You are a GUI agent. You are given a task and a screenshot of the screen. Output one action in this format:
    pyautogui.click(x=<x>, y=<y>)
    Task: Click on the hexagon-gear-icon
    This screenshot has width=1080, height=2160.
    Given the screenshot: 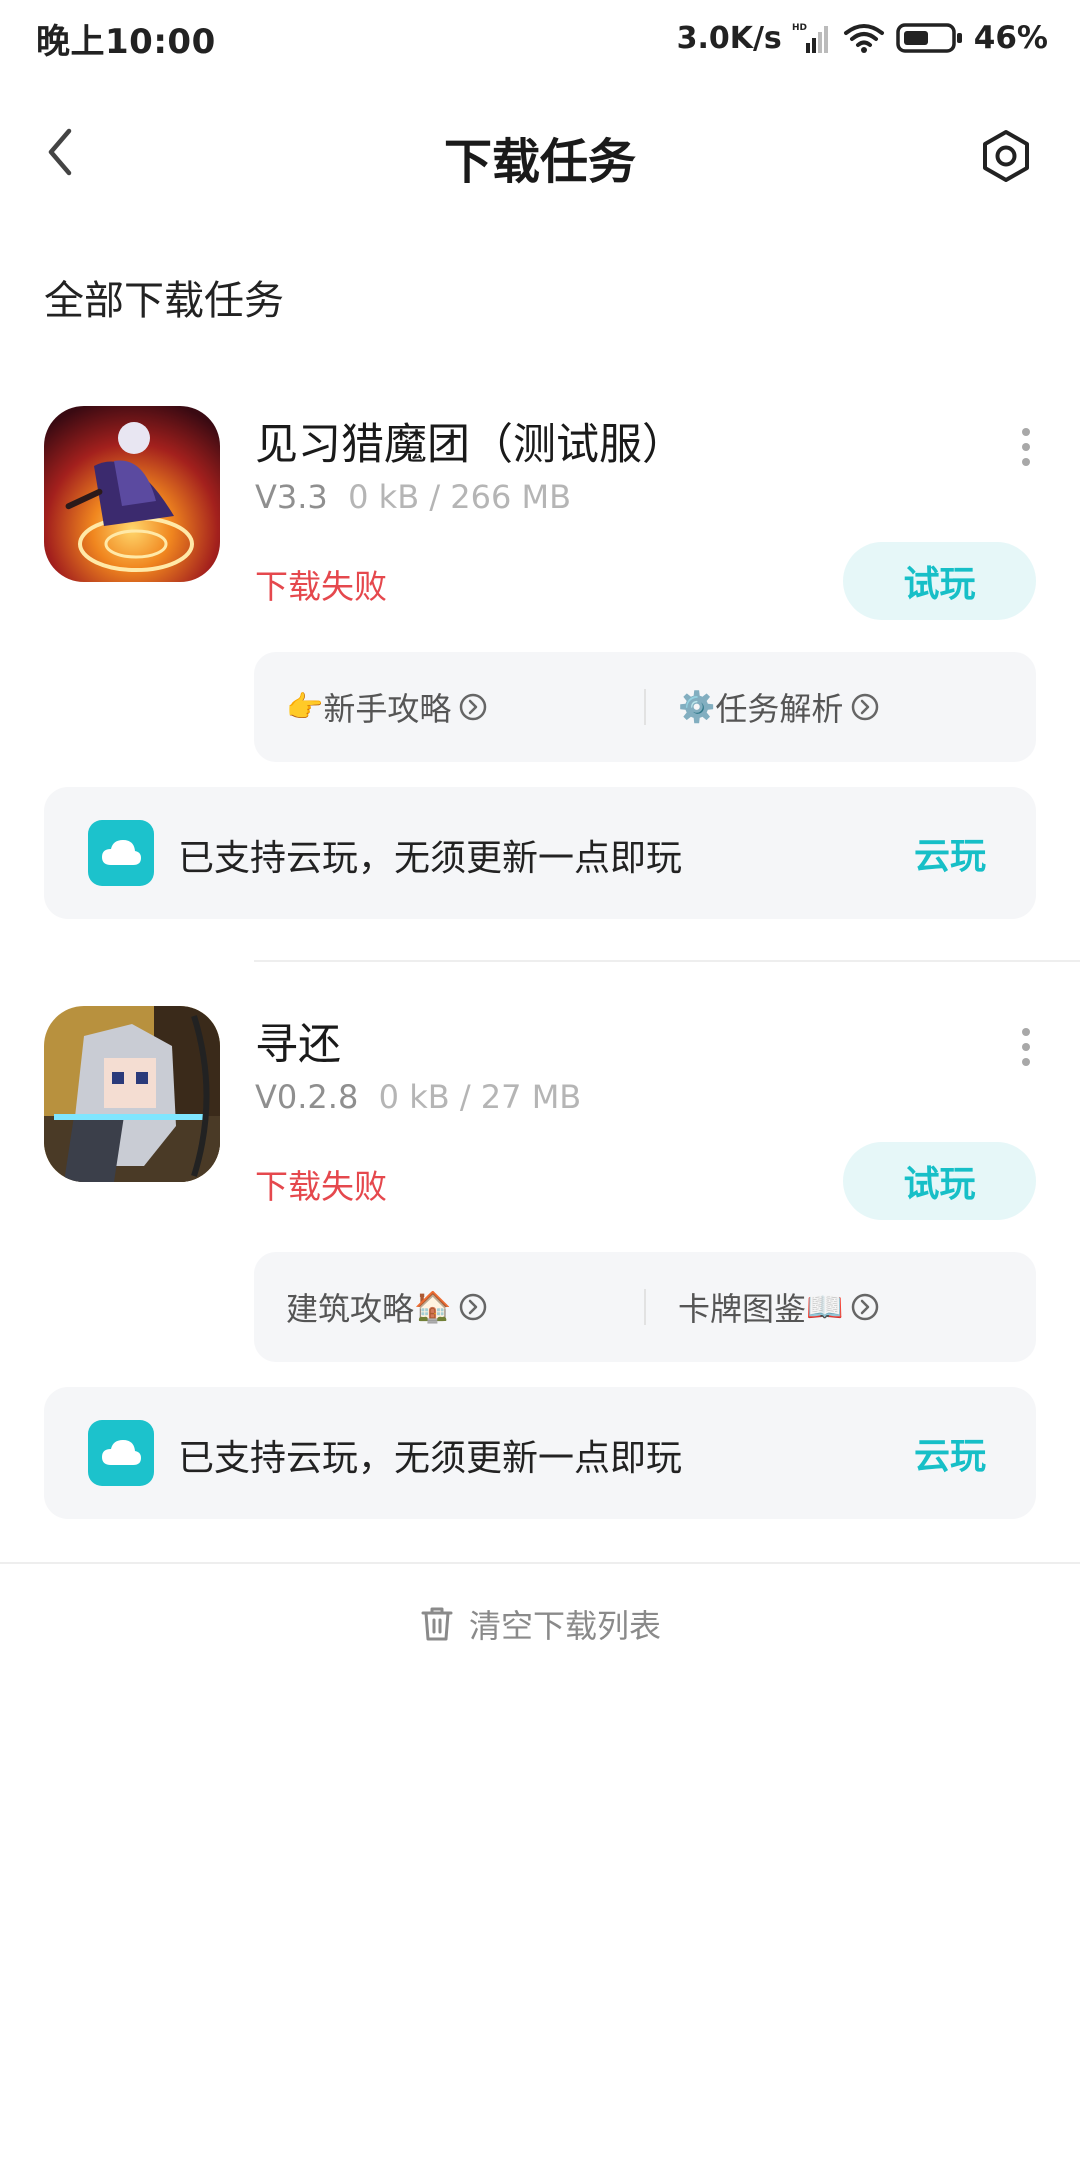 What is the action you would take?
    pyautogui.click(x=1006, y=156)
    